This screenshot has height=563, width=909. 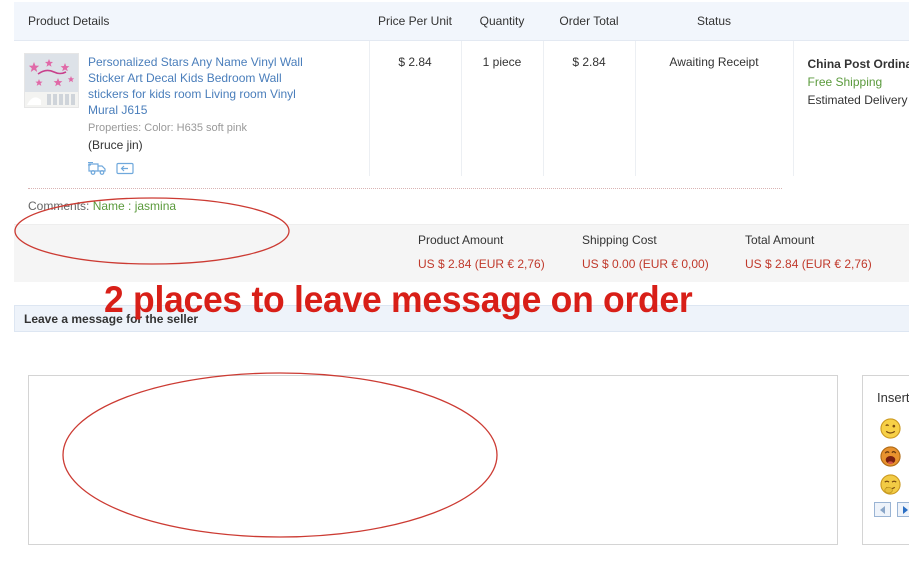 What do you see at coordinates (502, 108) in the screenshot?
I see `quantity-cell: 1 piece` at bounding box center [502, 108].